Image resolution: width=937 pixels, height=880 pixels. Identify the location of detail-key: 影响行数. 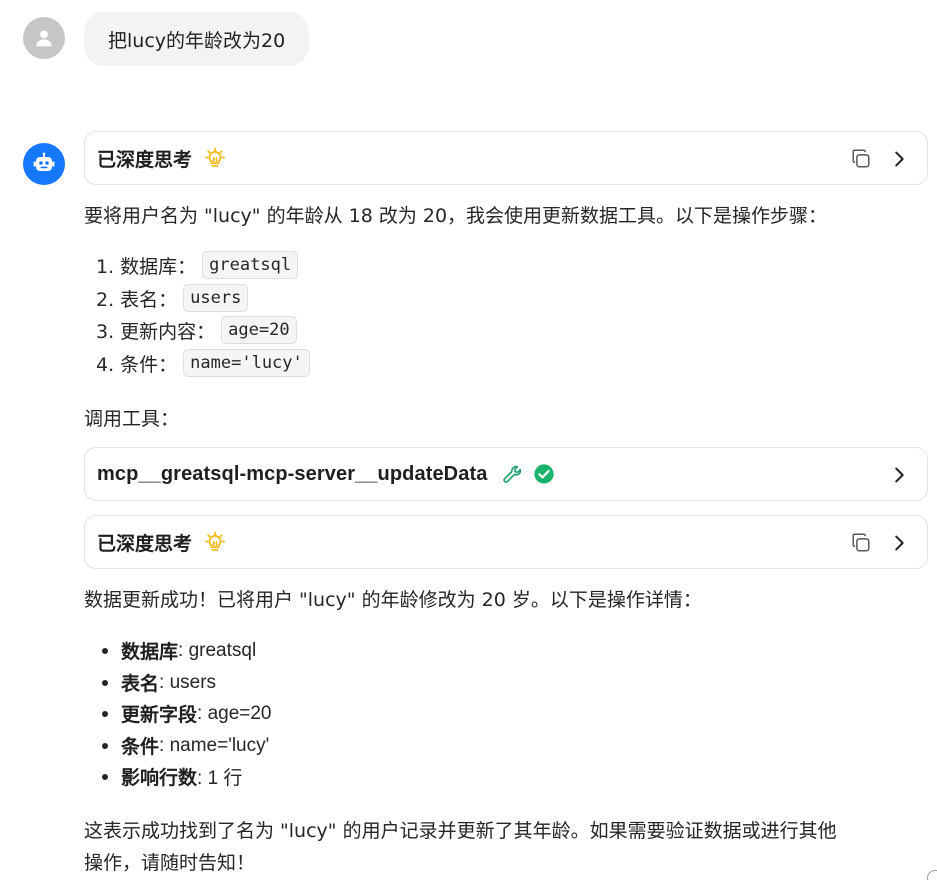
(159, 778).